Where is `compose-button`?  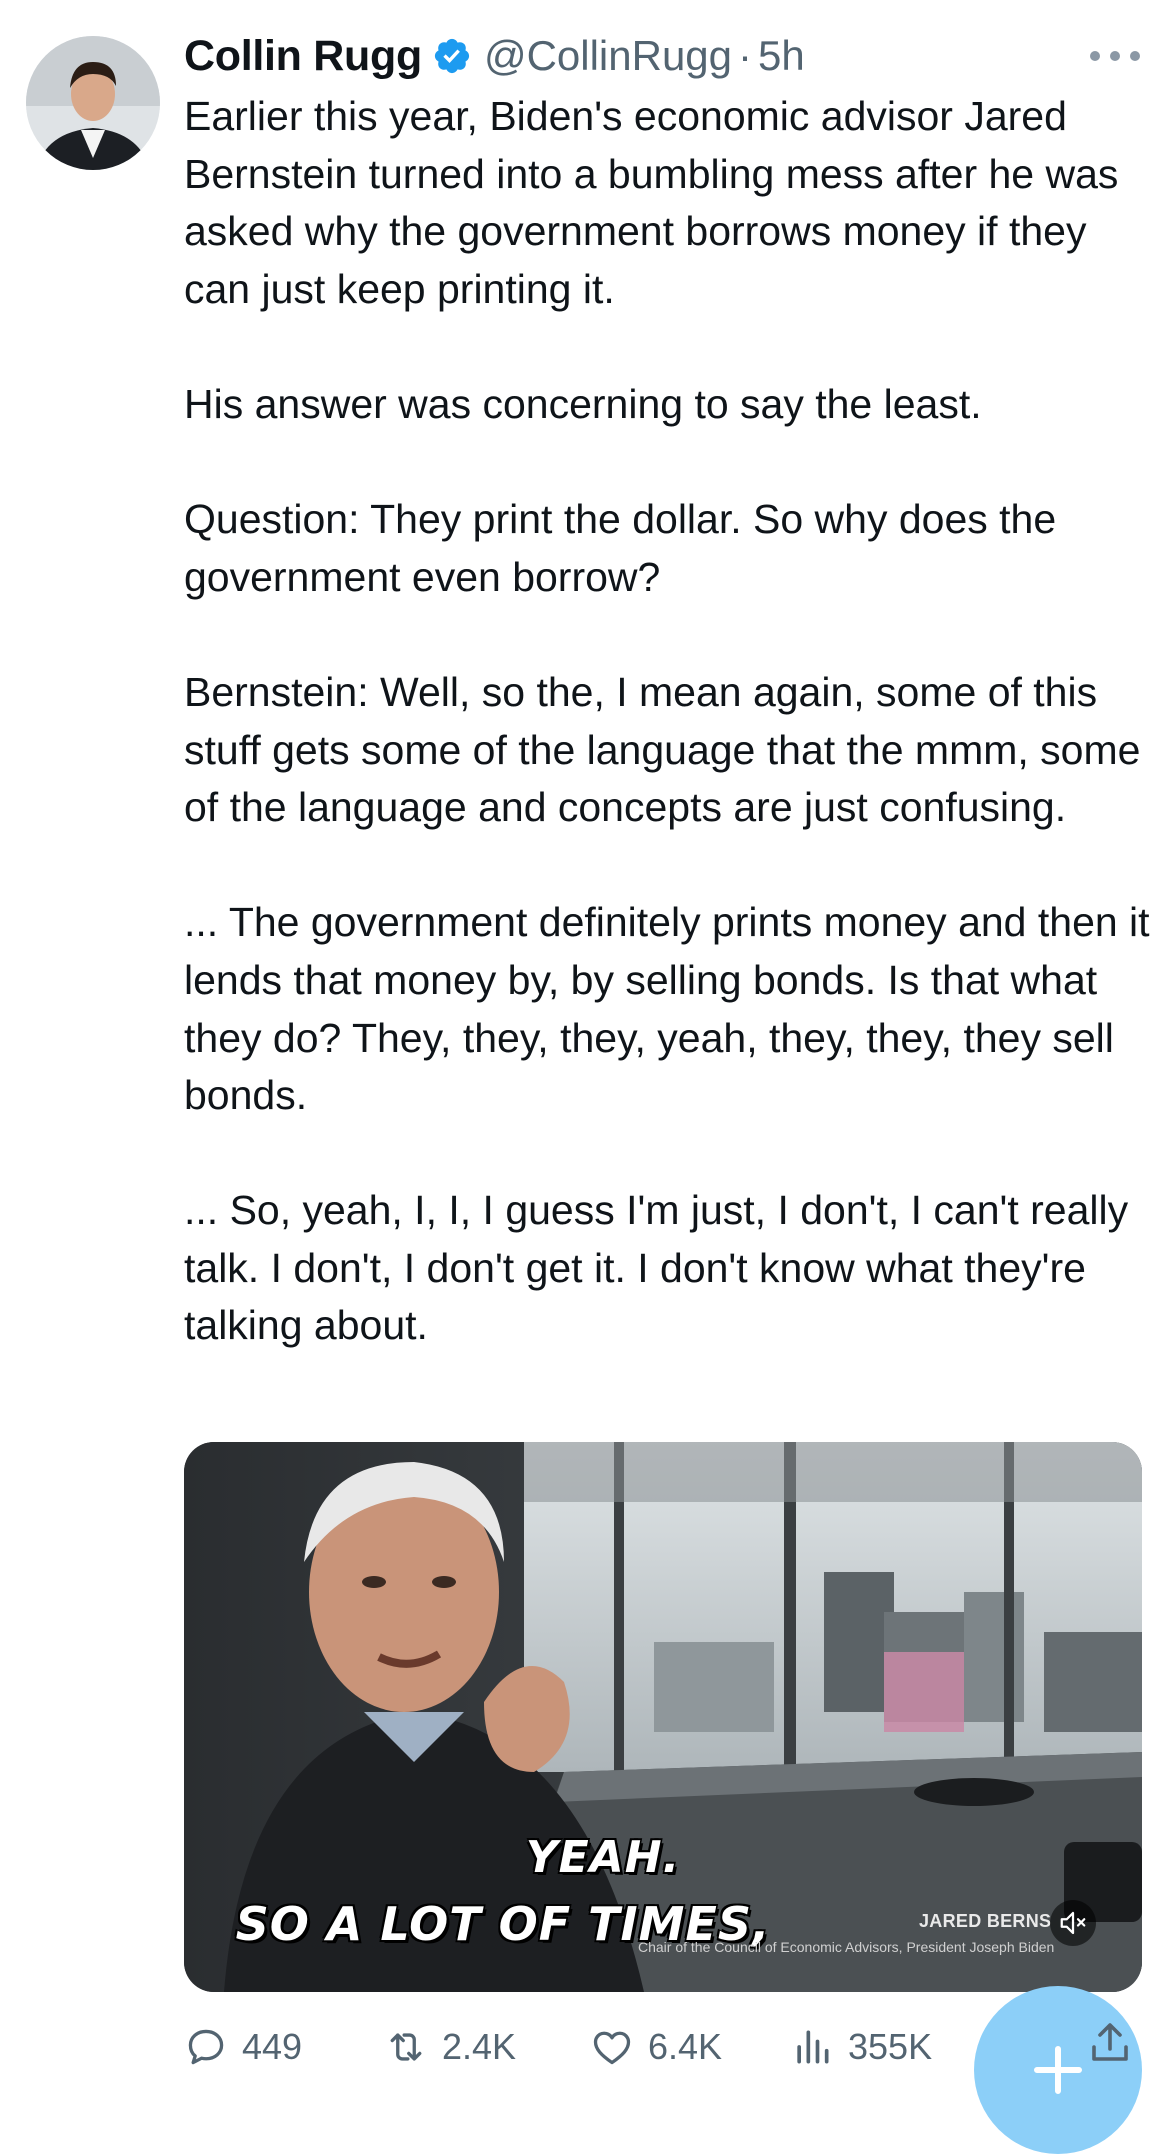
compose-button is located at coordinates (1058, 2070).